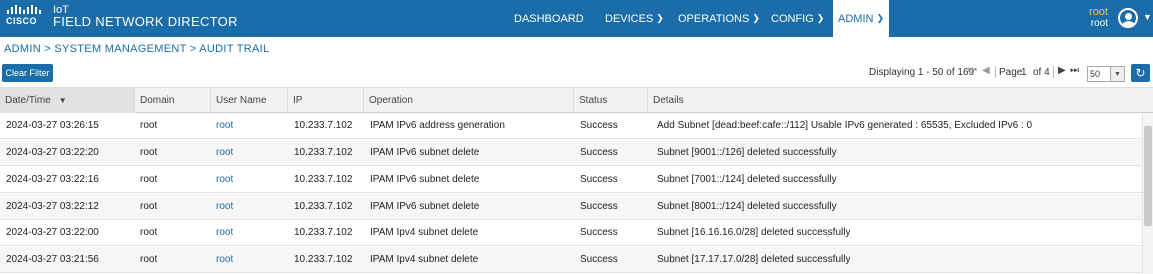  Describe the element at coordinates (747, 152) in the screenshot. I see `cell-details: Subnet [9001::/126] deleted successfully` at that location.